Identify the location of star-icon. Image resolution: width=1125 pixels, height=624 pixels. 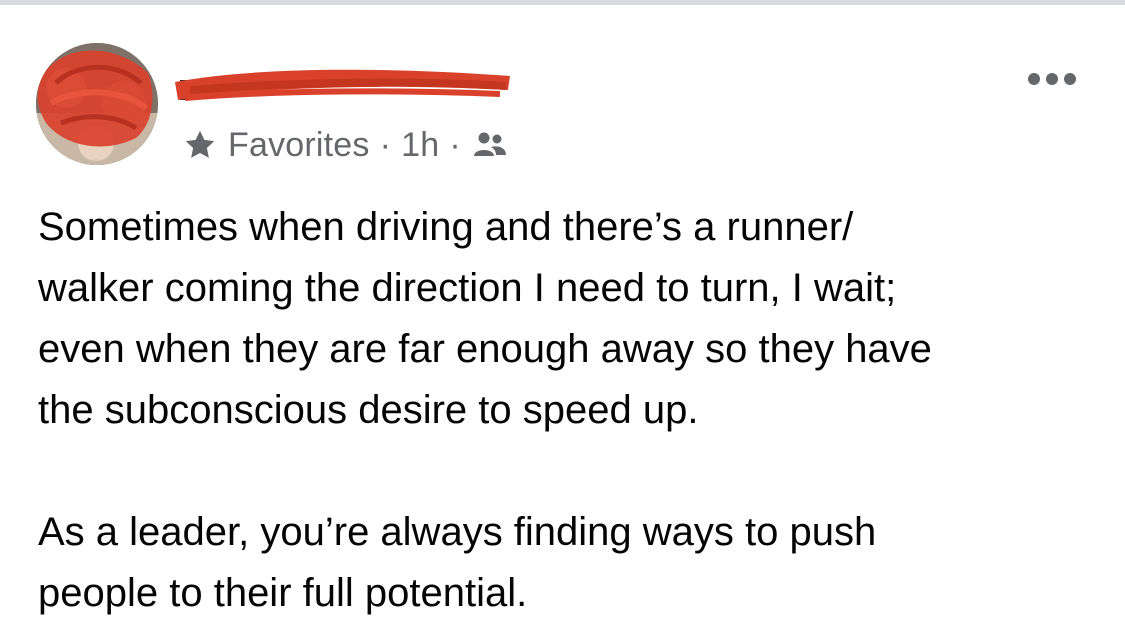
(200, 145).